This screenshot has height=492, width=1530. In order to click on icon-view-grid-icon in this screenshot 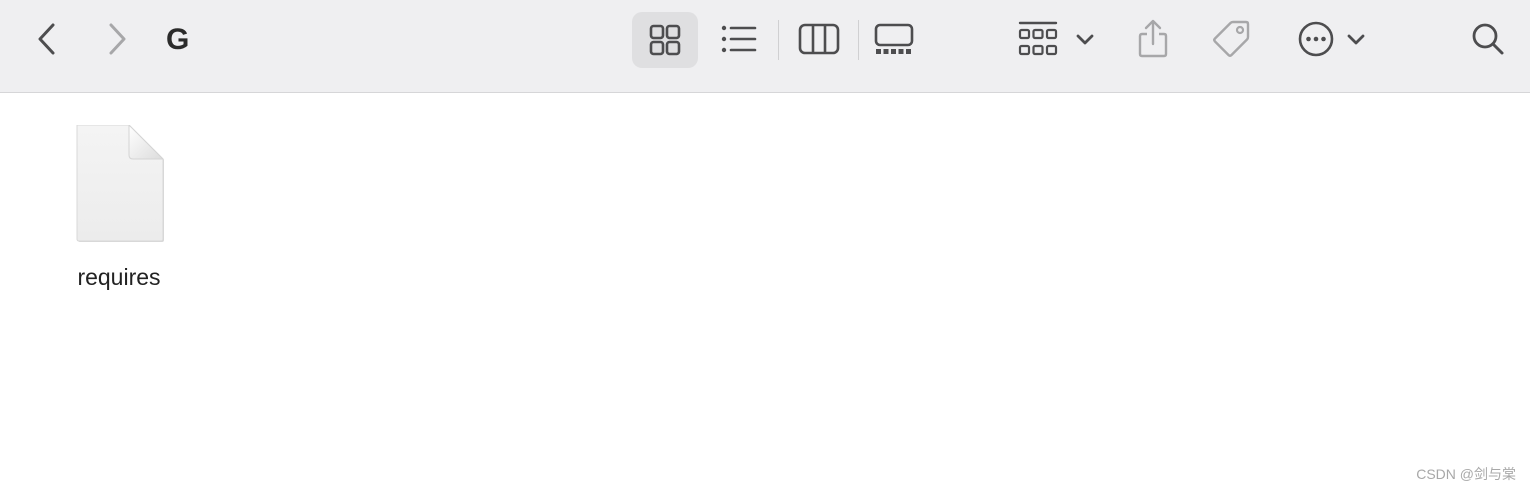, I will do `click(665, 40)`.